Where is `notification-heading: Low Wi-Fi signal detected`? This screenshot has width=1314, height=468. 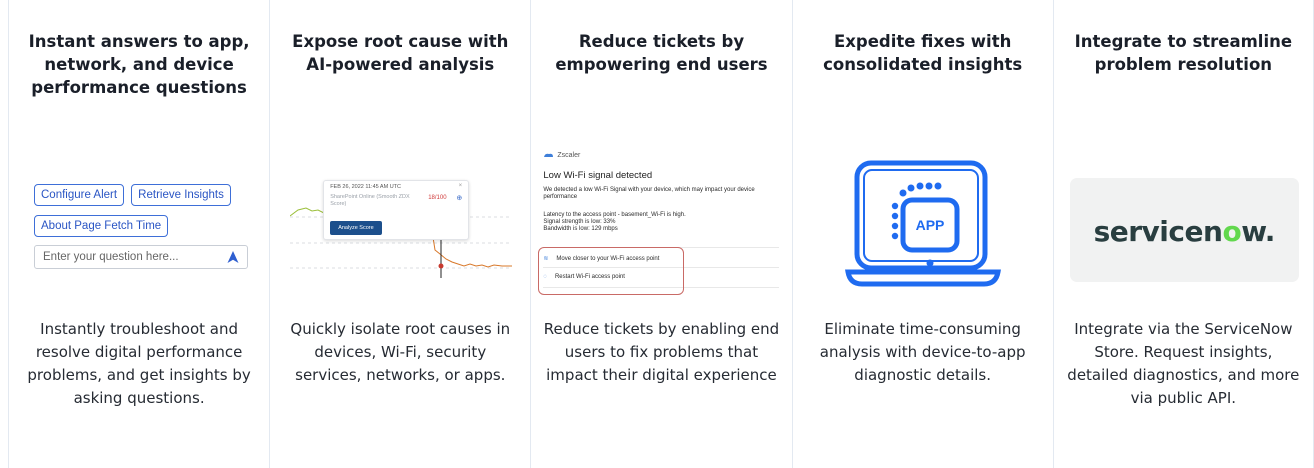 notification-heading: Low Wi-Fi signal detected is located at coordinates (598, 175).